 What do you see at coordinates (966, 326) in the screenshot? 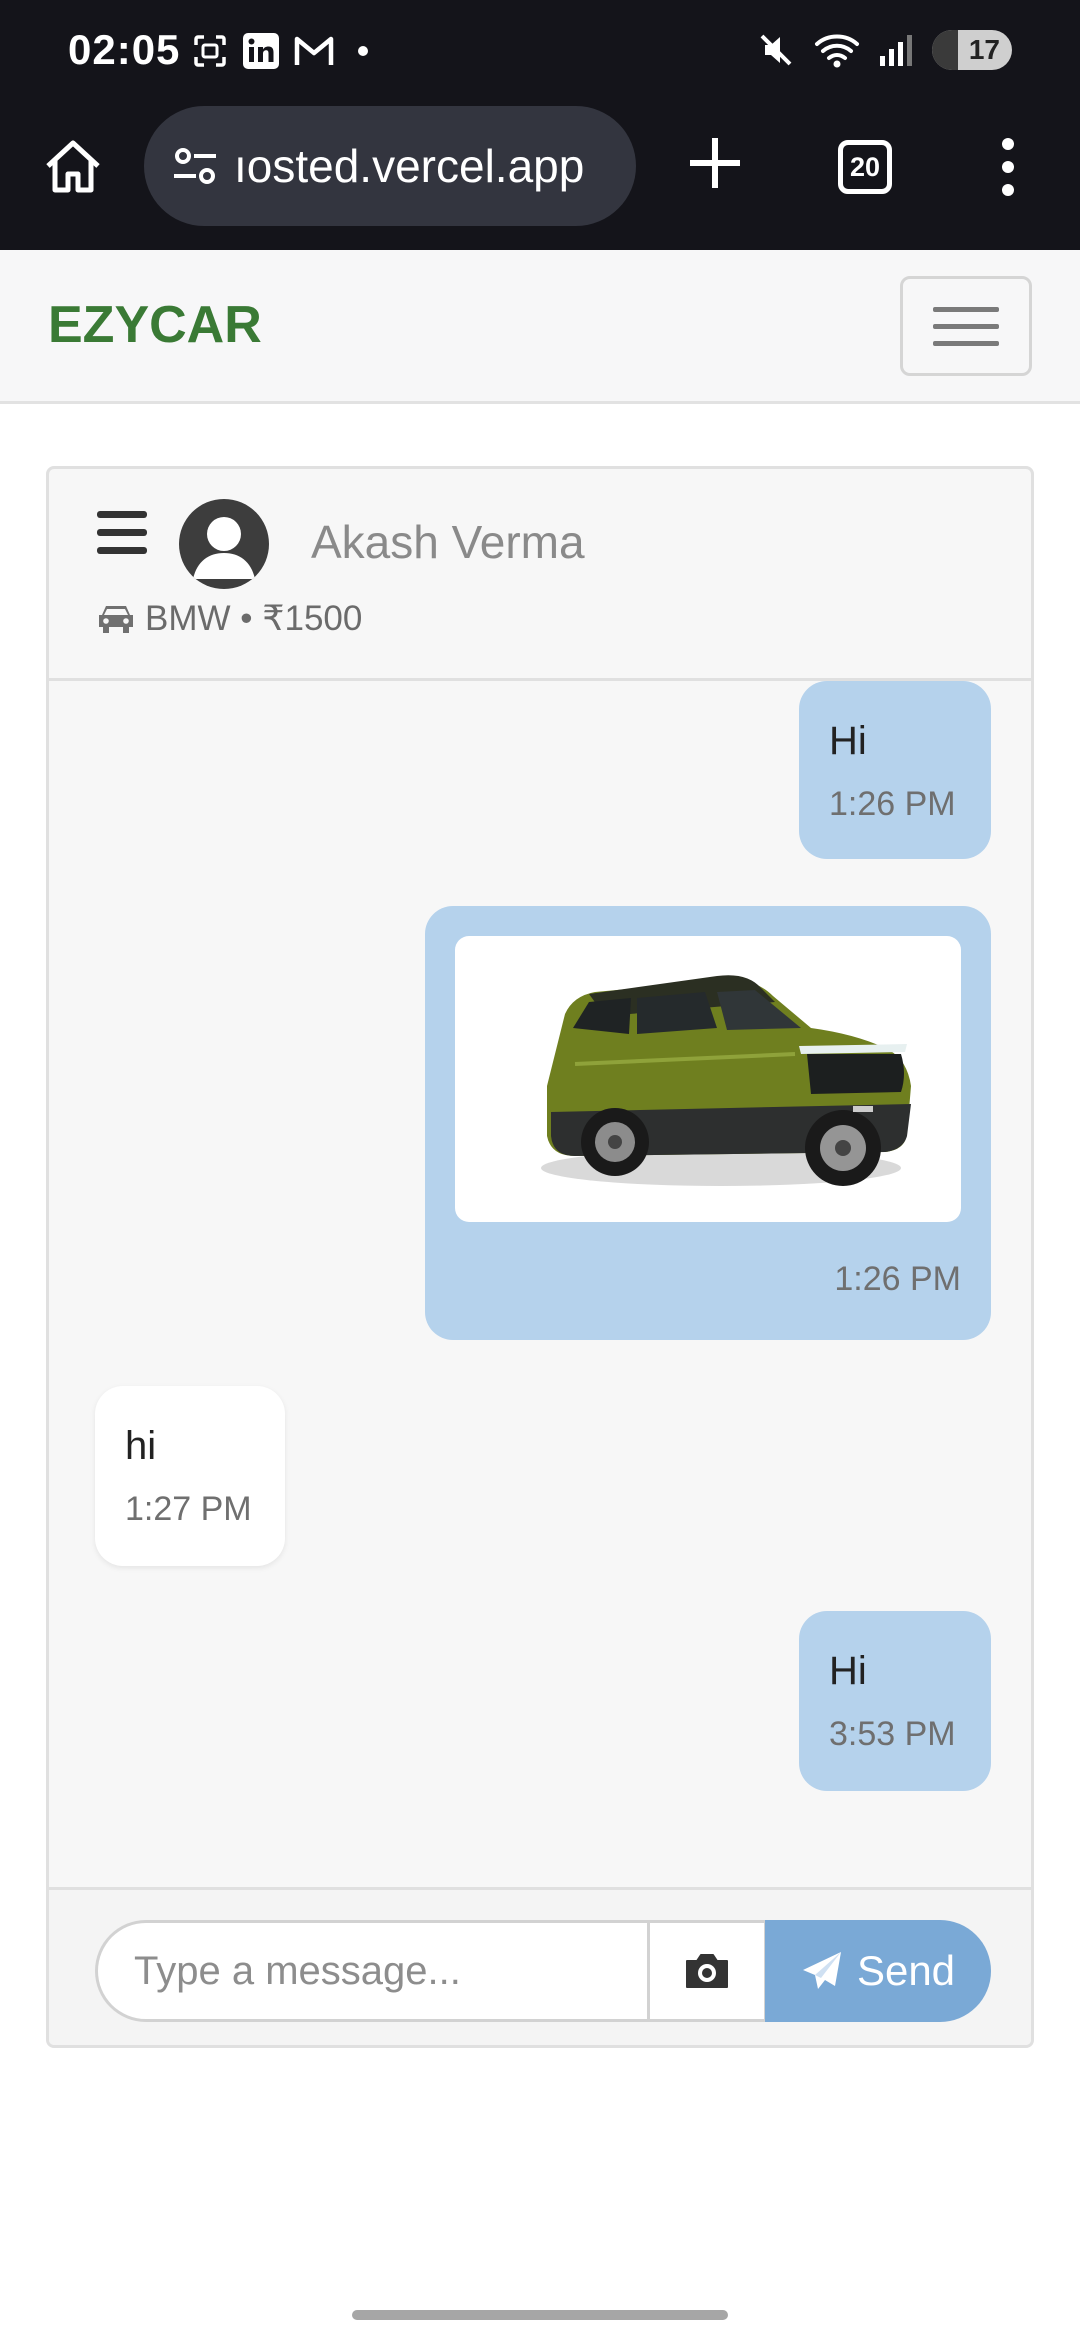
I see `navbar-toggle-button` at bounding box center [966, 326].